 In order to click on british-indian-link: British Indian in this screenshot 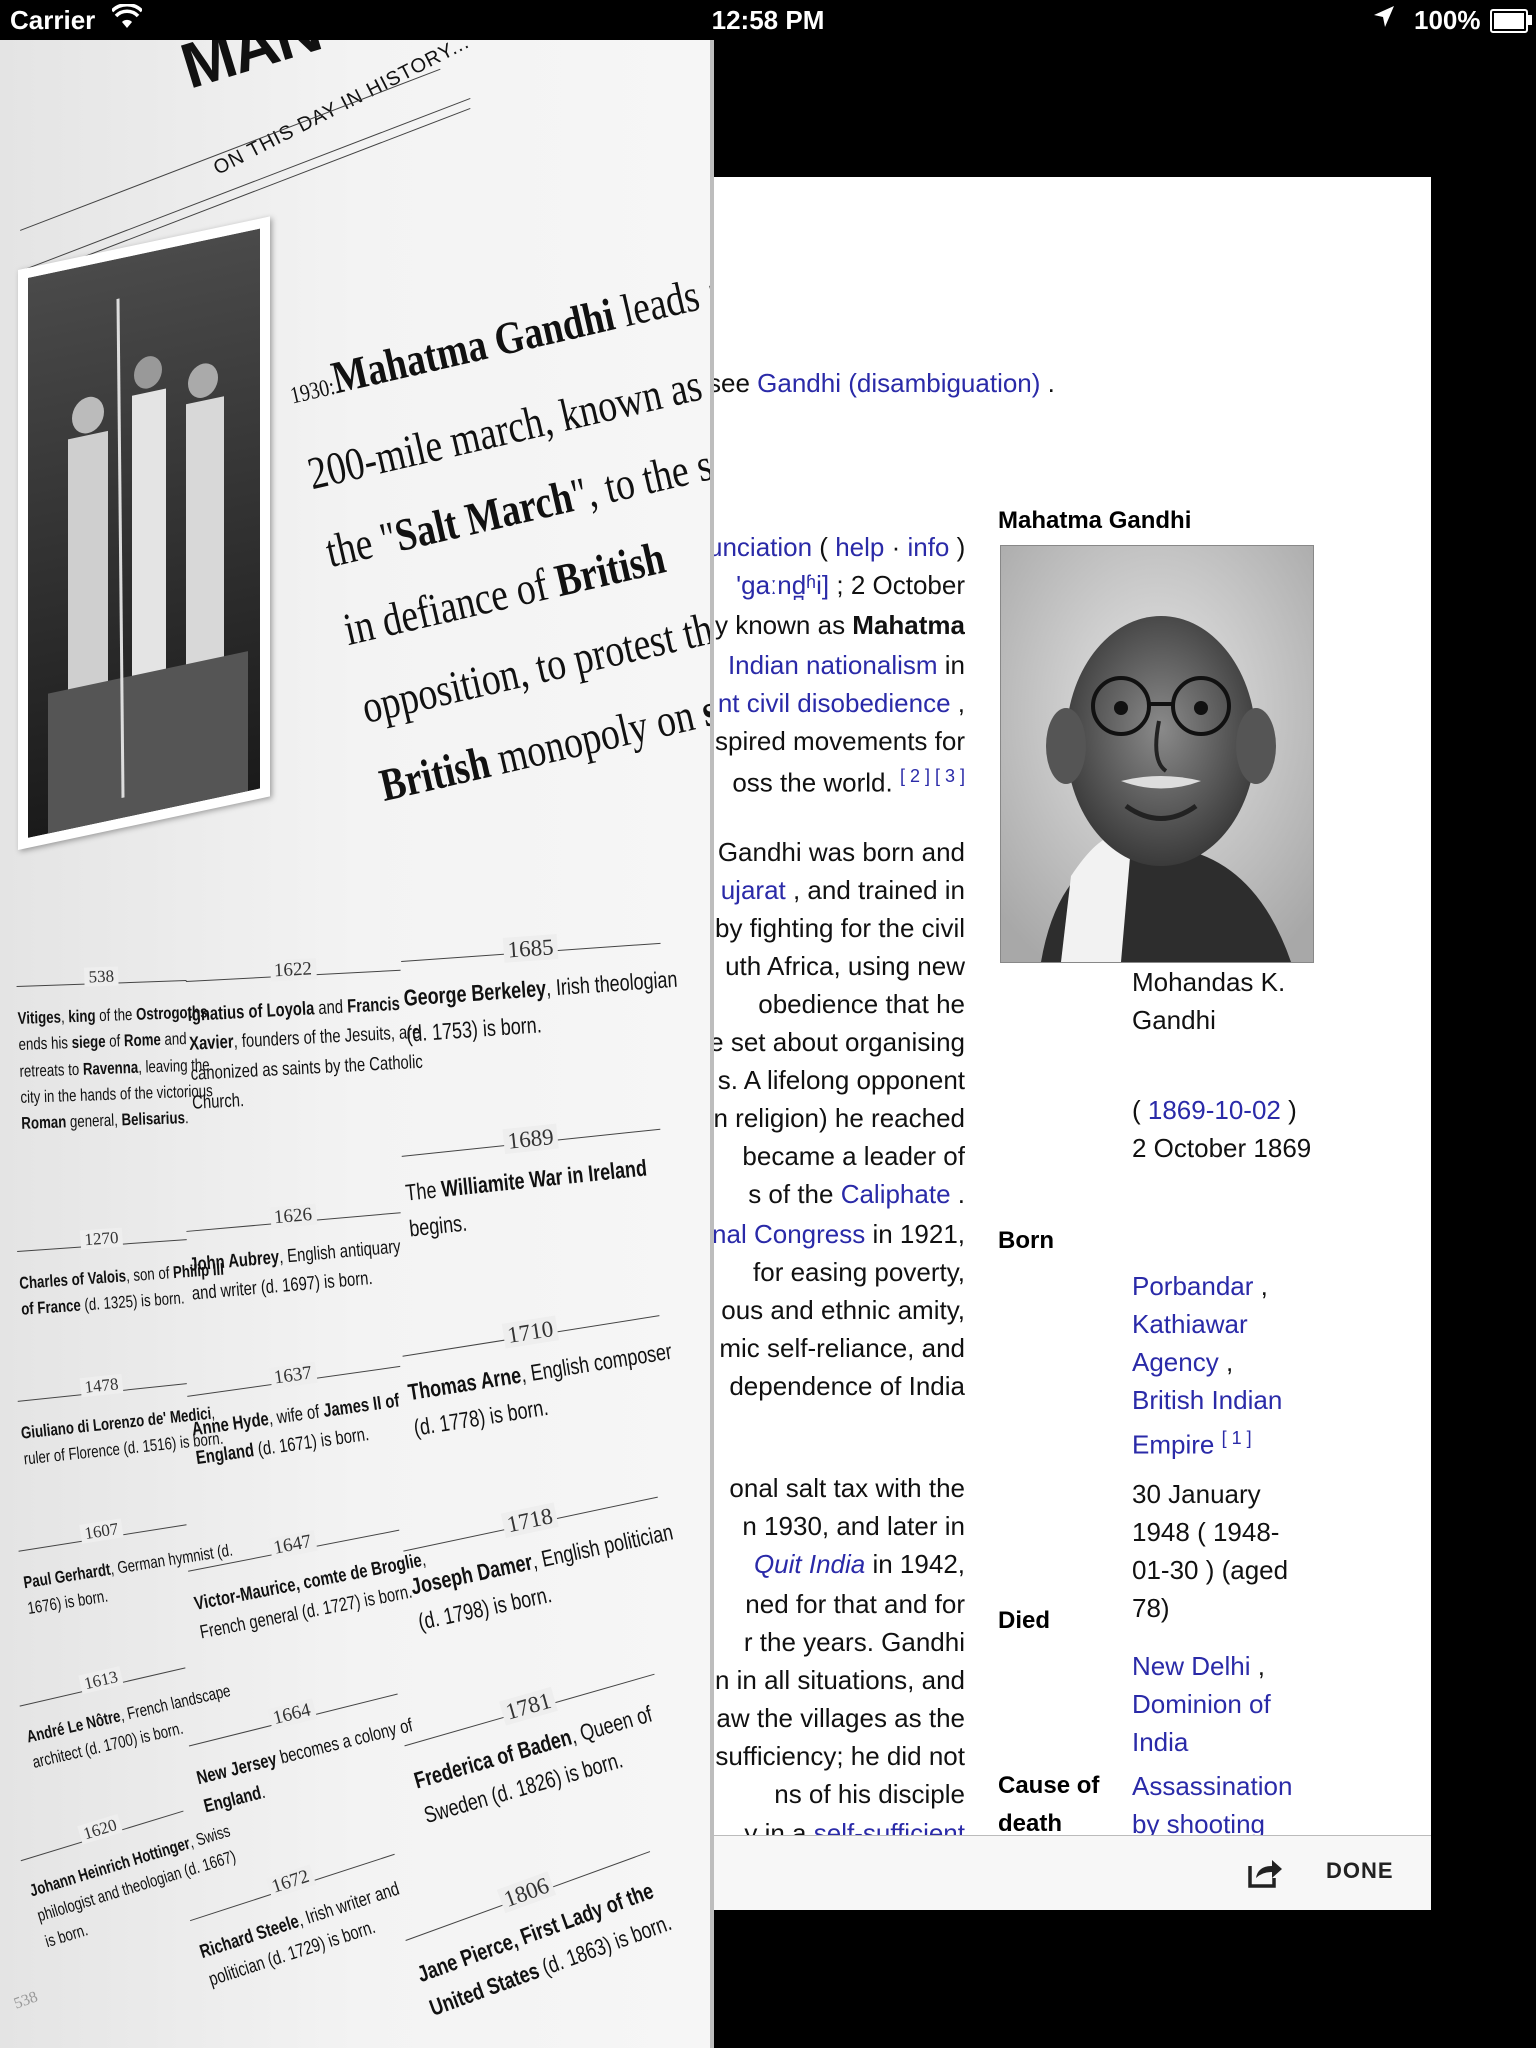, I will do `click(1207, 1400)`.